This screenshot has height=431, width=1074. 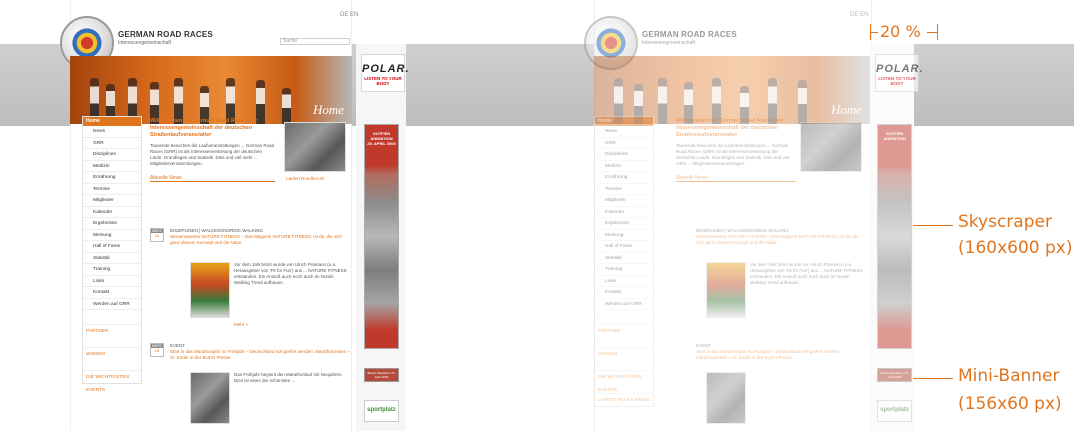 What do you see at coordinates (933, 378) in the screenshot?
I see `minibanner-pointer-line` at bounding box center [933, 378].